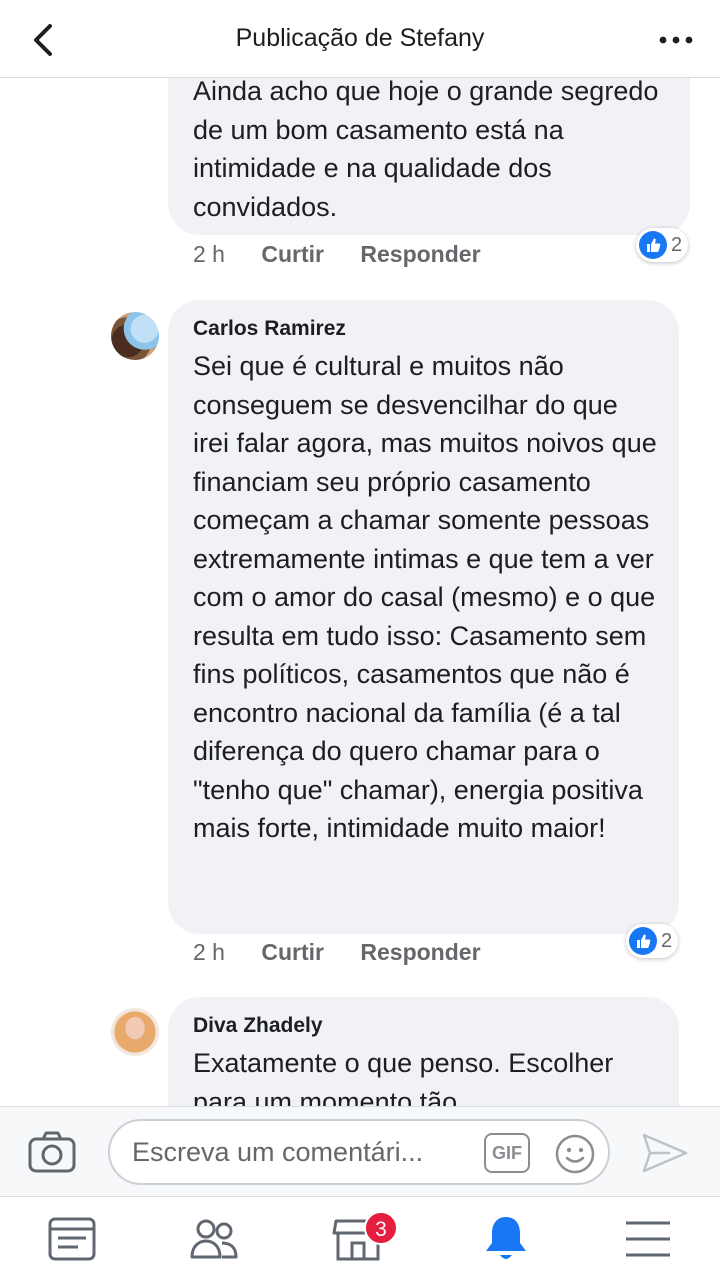 The image size is (720, 1280). Describe the element at coordinates (360, 1238) in the screenshot. I see `bottom-navigation: 3` at that location.